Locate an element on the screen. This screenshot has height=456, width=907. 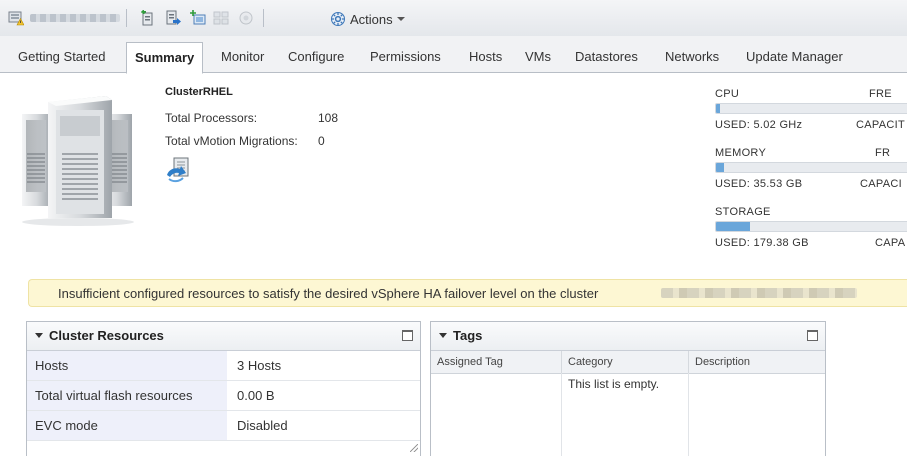
tab-monitor: Monitor is located at coordinates (242, 57).